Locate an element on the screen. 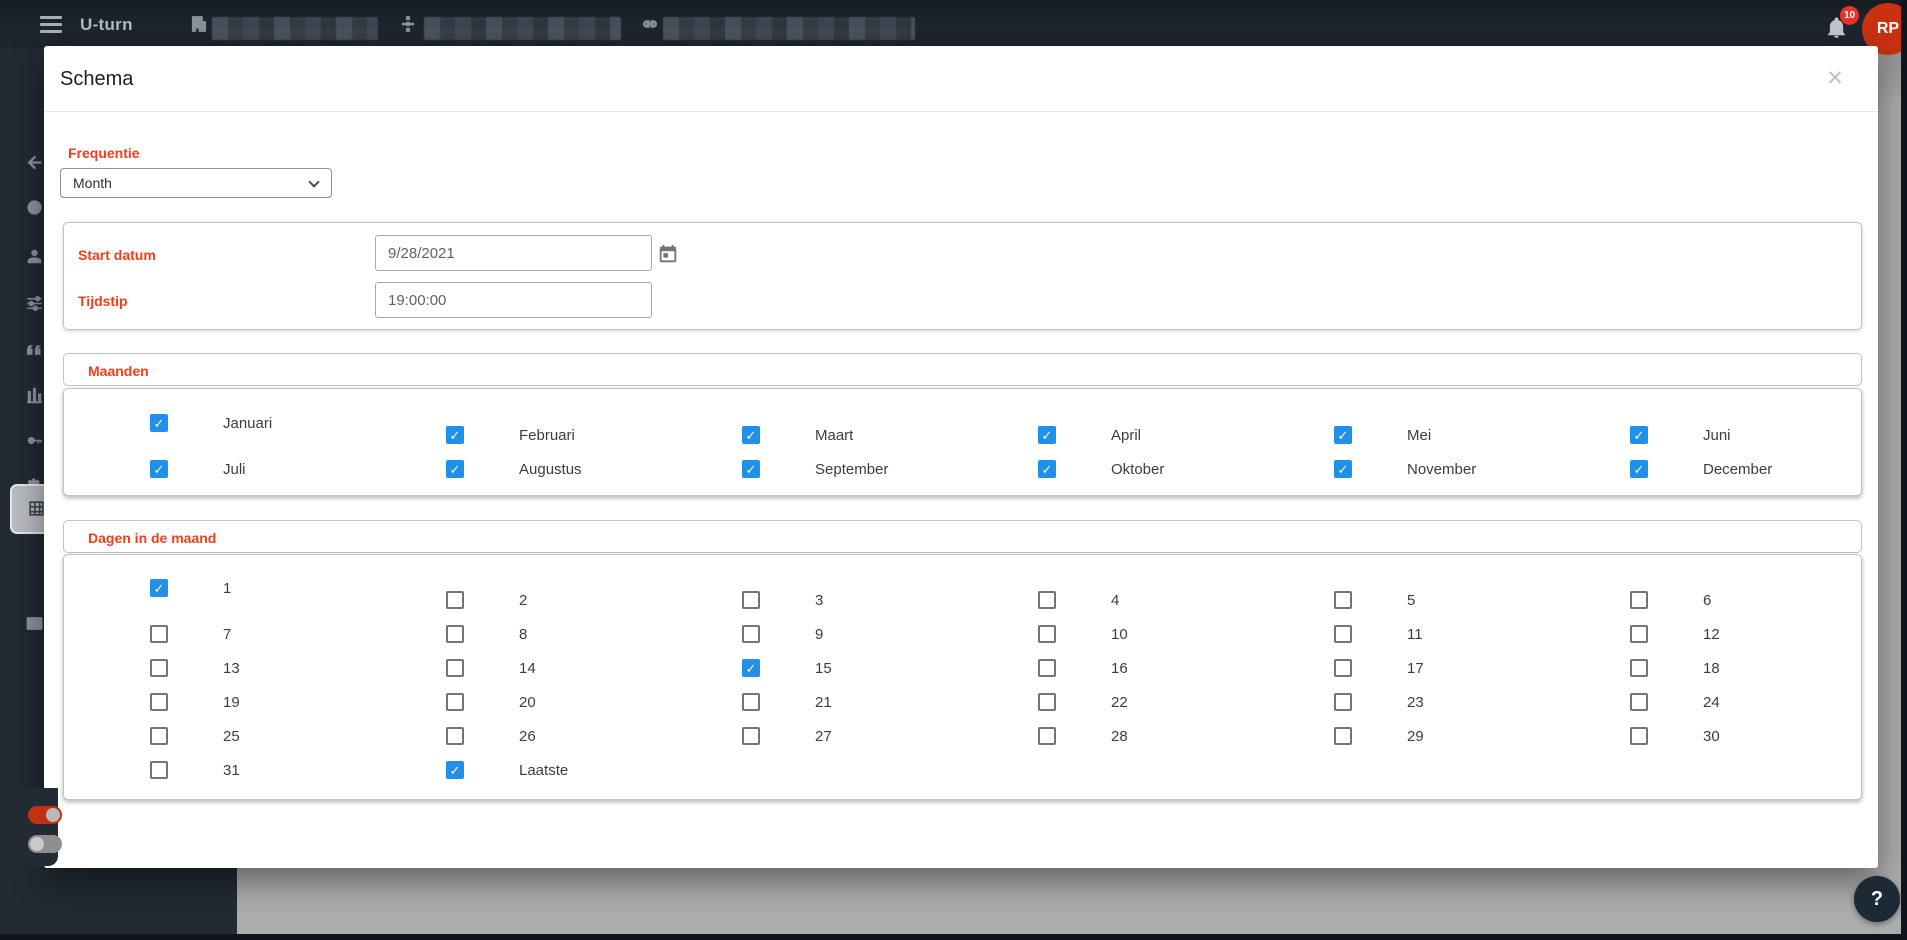 This screenshot has width=1907, height=940. notification-badge: 10 is located at coordinates (1849, 15).